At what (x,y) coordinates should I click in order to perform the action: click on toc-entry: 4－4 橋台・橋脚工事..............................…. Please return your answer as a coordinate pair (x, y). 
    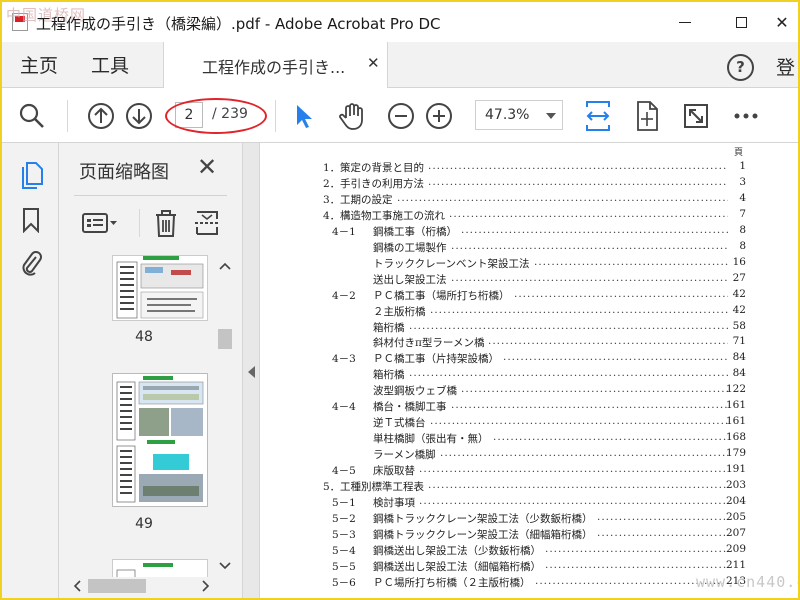
    Looking at the image, I should click on (529, 407).